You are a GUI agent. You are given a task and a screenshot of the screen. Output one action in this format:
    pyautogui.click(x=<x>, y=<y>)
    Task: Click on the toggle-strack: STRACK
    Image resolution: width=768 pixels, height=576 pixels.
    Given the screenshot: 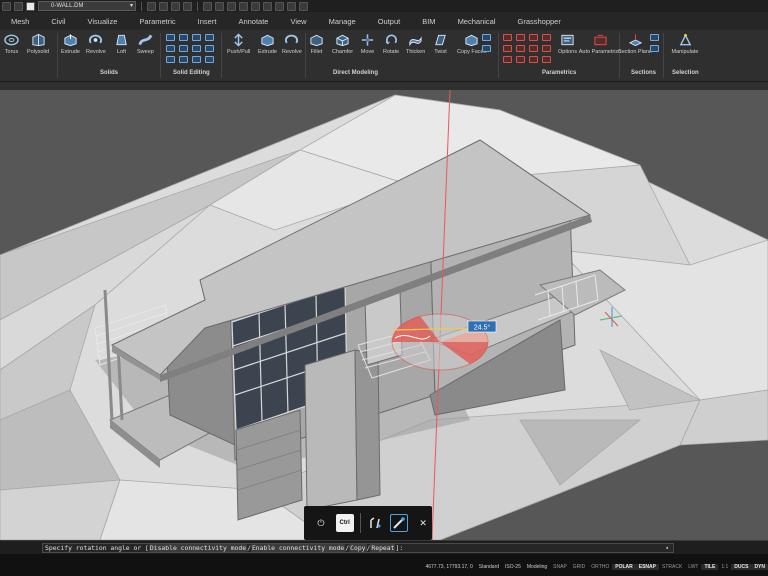 What is the action you would take?
    pyautogui.click(x=672, y=567)
    